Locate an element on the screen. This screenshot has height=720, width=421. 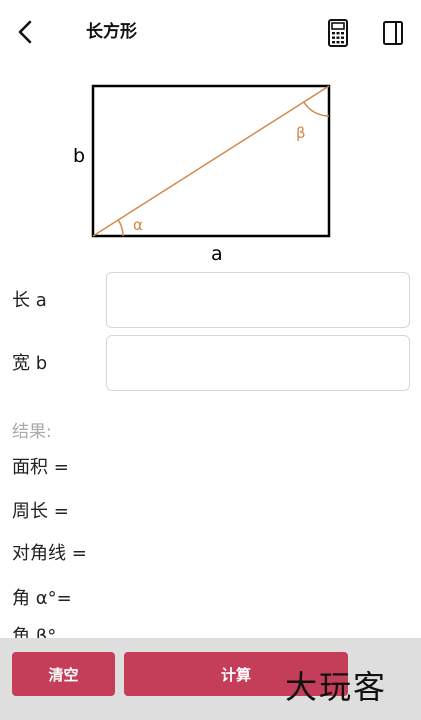
watermark-logo: 大玩客 is located at coordinates (336, 687).